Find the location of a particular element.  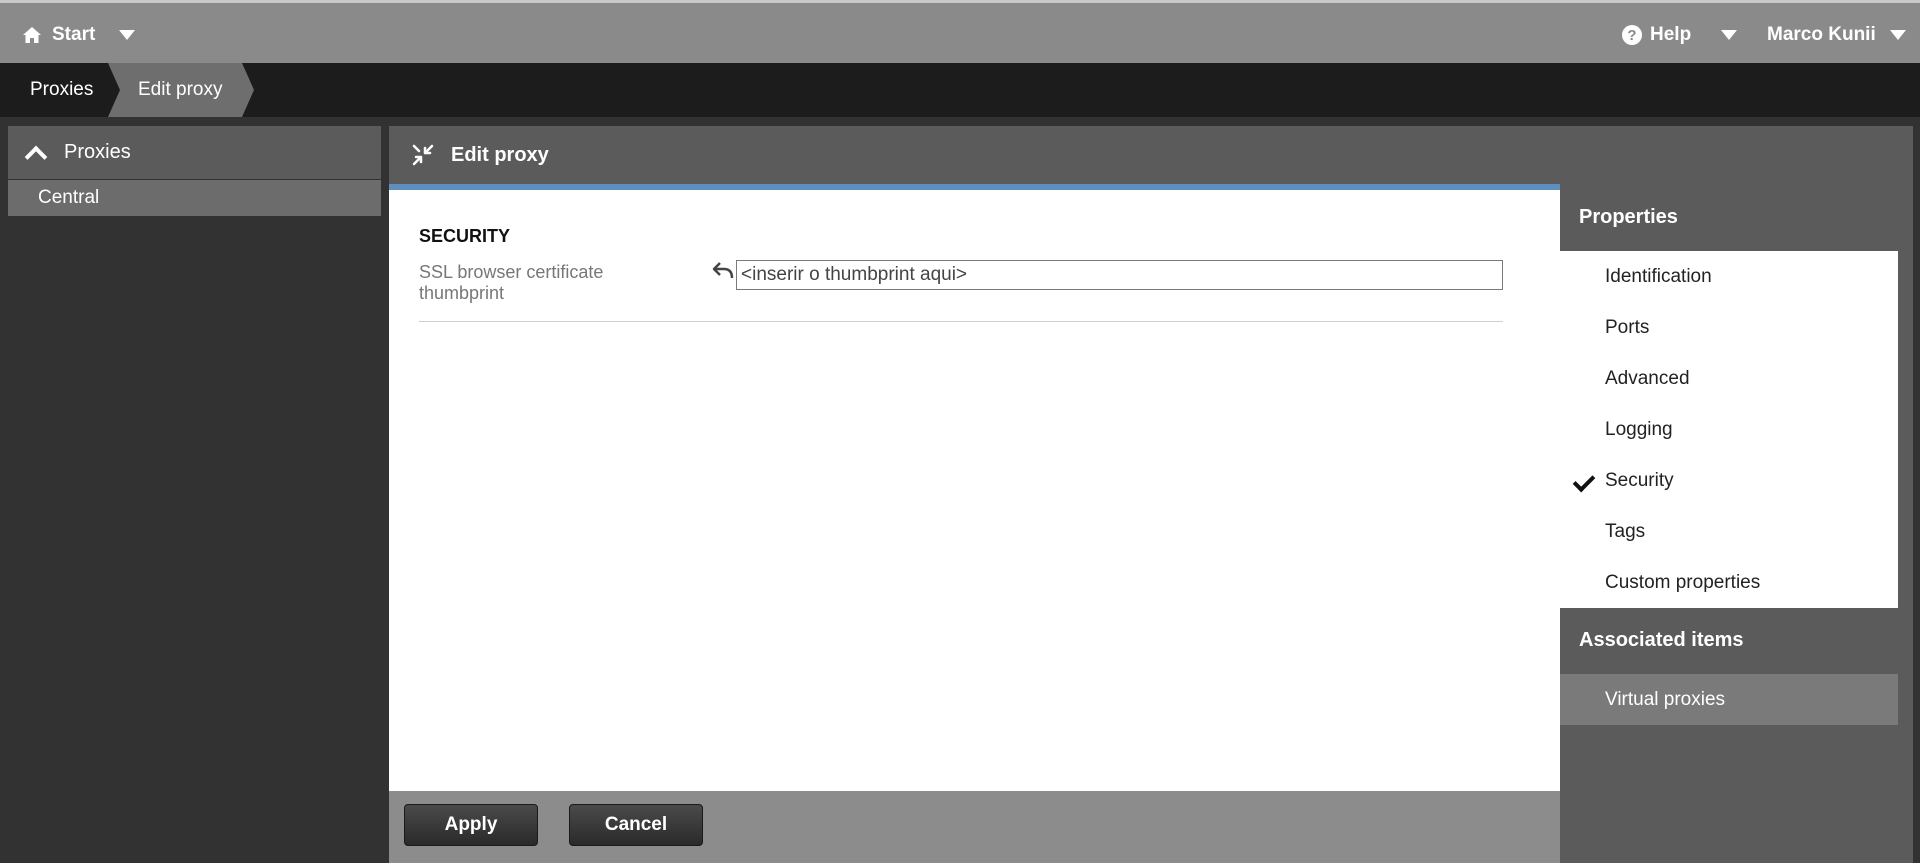

form-footer: Apply Cancel is located at coordinates (974, 827).